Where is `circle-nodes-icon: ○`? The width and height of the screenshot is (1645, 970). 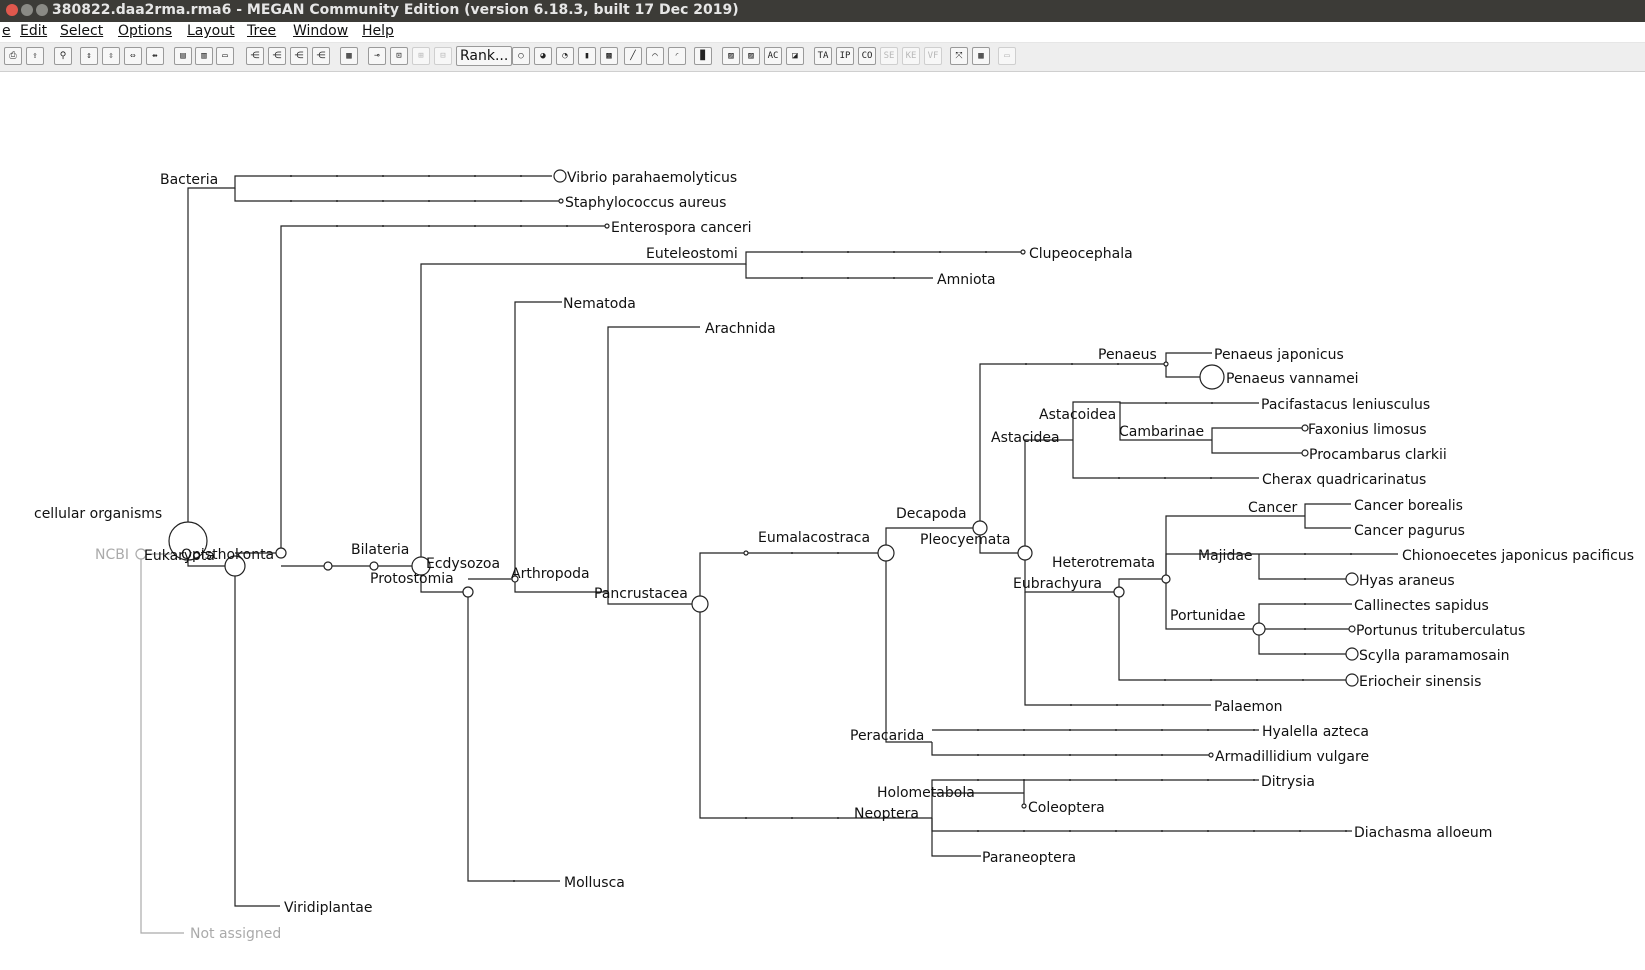
circle-nodes-icon: ○ is located at coordinates (521, 56).